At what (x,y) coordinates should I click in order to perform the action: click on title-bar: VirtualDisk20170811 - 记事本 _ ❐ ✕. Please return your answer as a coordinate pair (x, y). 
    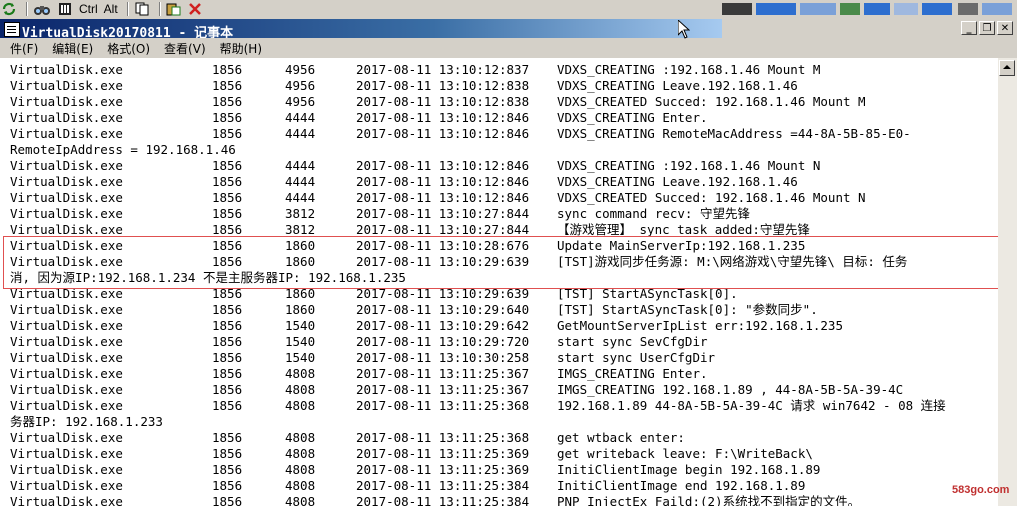
    Looking at the image, I should click on (508, 29).